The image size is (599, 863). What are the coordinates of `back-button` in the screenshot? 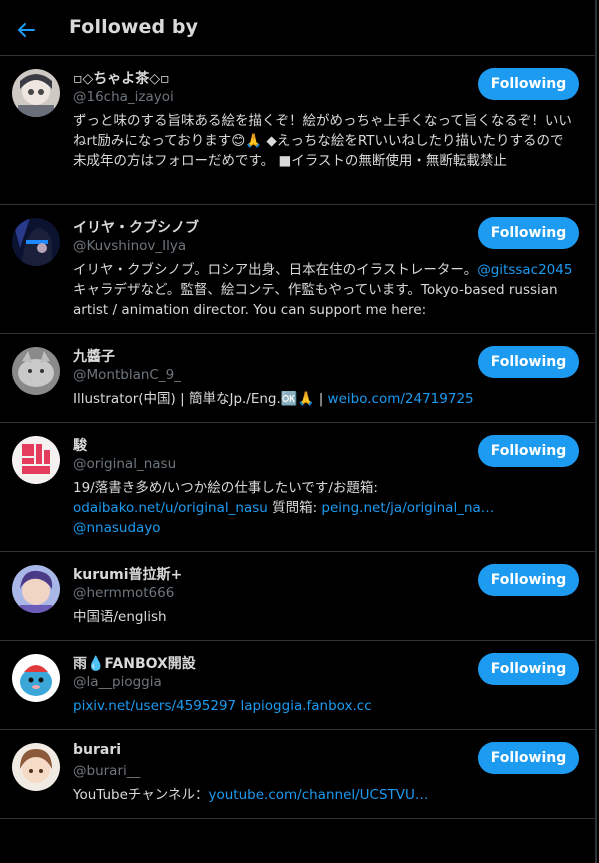 It's located at (26, 30).